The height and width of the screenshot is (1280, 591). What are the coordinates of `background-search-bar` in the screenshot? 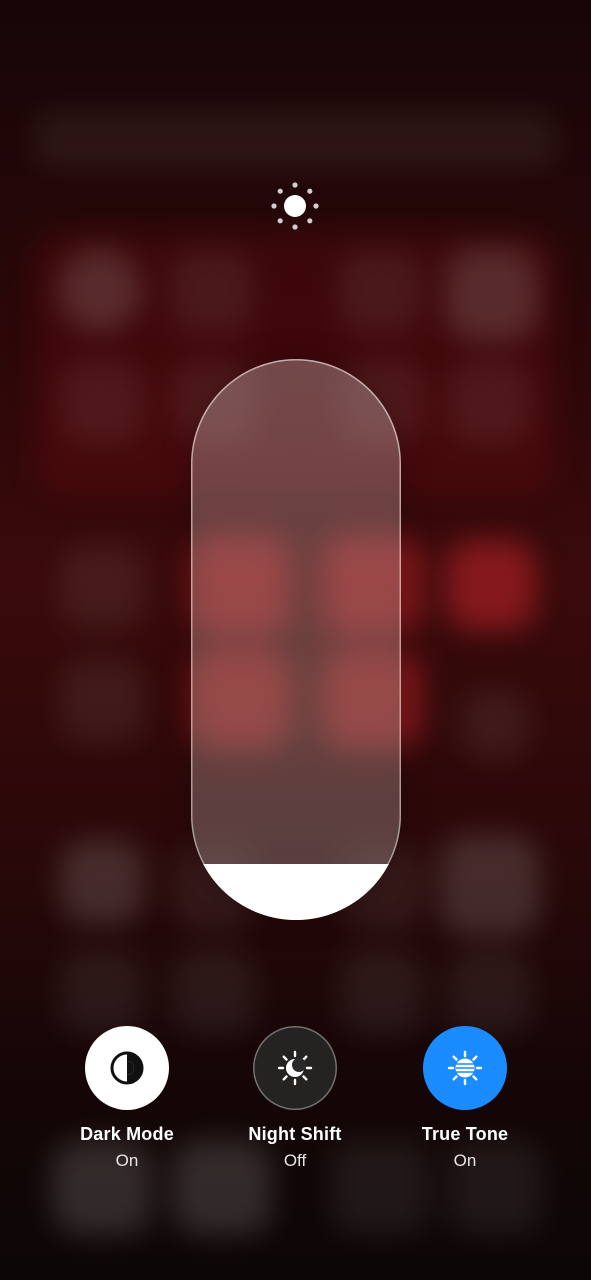 It's located at (295, 140).